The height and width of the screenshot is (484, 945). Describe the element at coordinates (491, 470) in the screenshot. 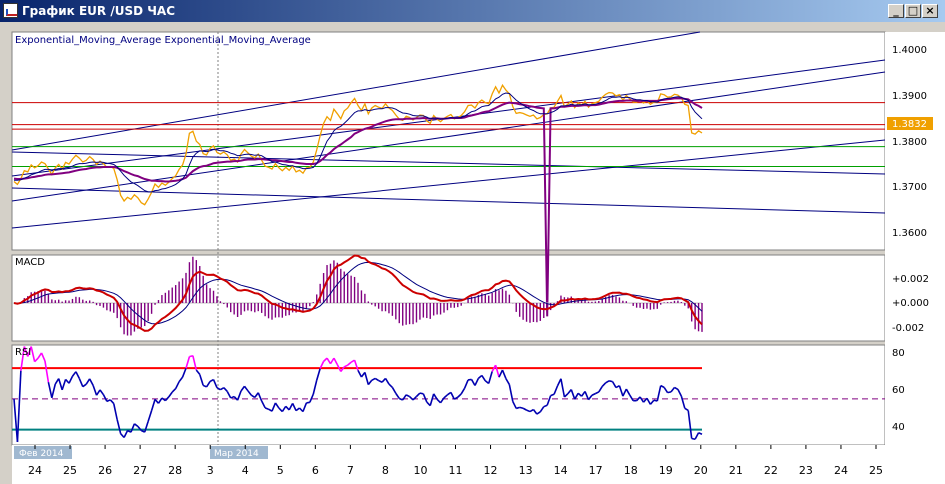

I see `time-axis-tick: 12` at that location.